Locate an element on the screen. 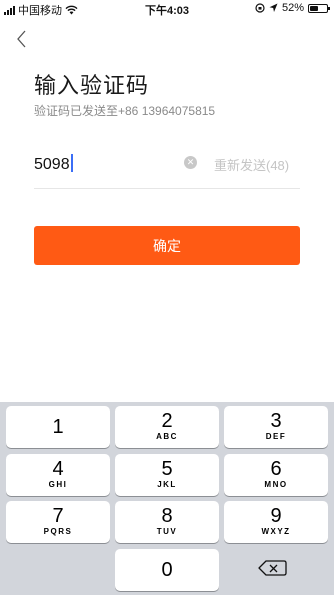 This screenshot has height=595, width=334. key-2: 2 ABC is located at coordinates (167, 427).